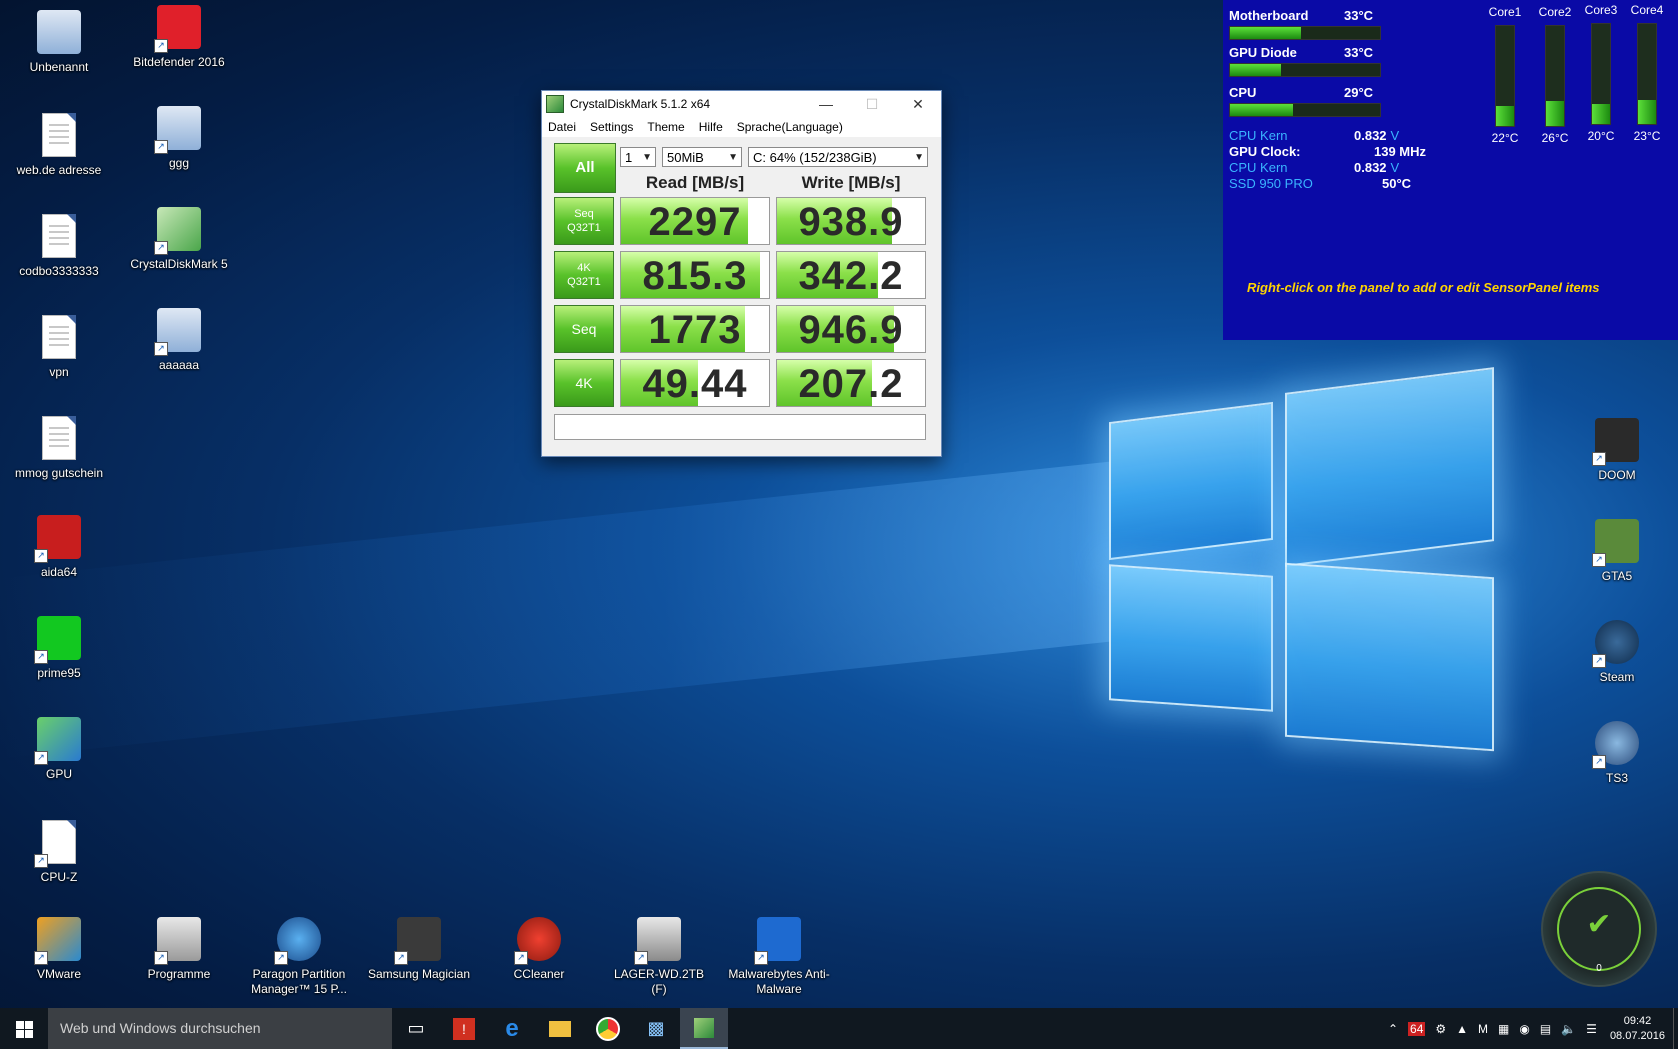 Image resolution: width=1678 pixels, height=1049 pixels. I want to click on run-test-button-0: Seq Q32T1, so click(584, 221).